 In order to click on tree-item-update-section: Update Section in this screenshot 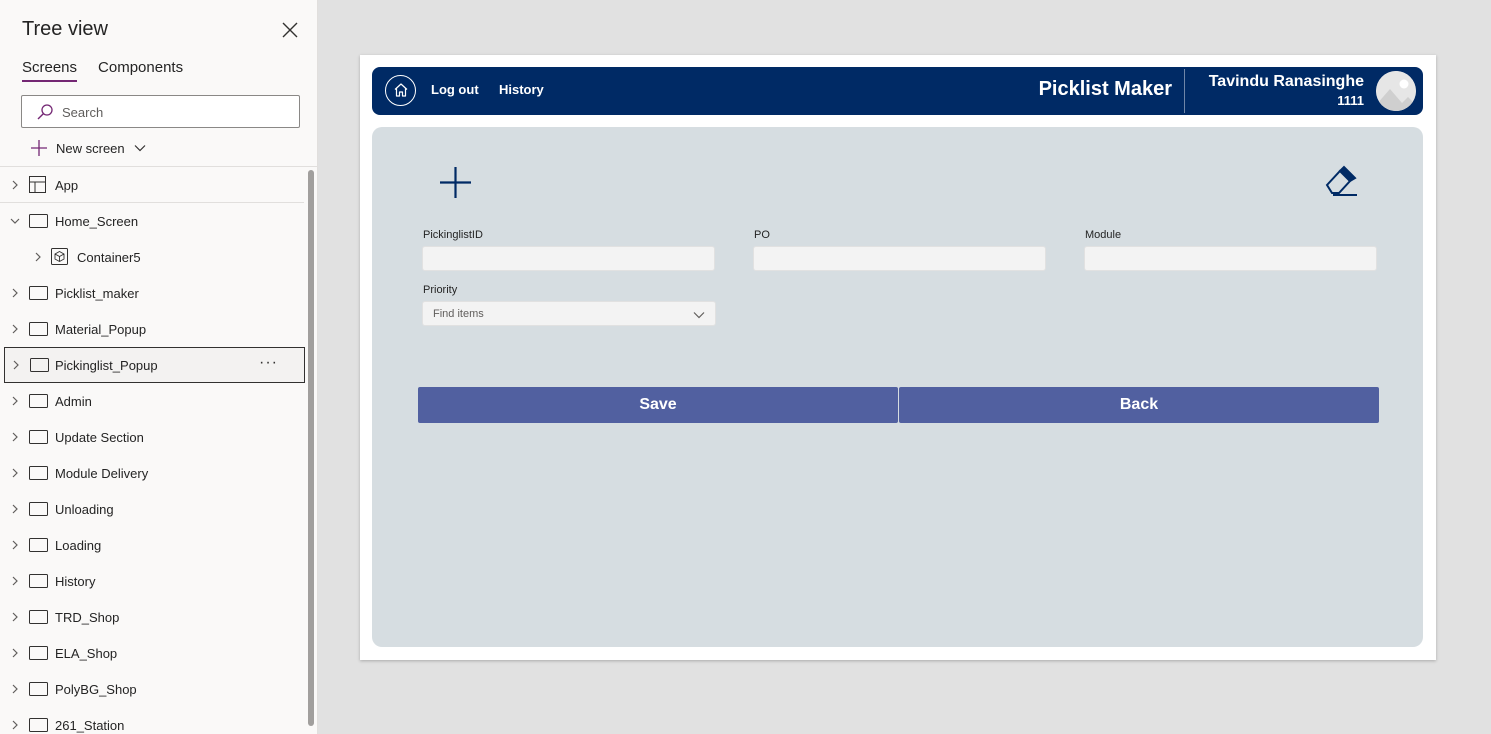, I will do `click(152, 437)`.